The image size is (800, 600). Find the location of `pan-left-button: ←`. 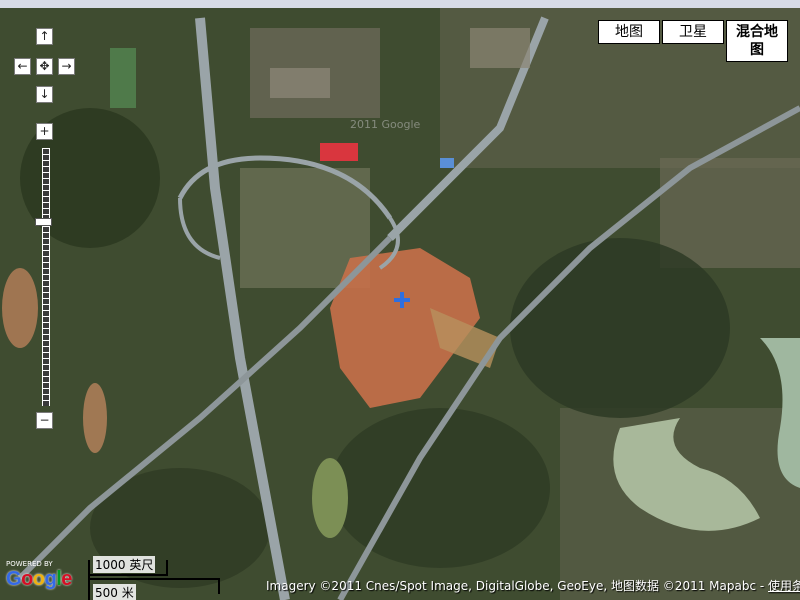

pan-left-button: ← is located at coordinates (22, 66).